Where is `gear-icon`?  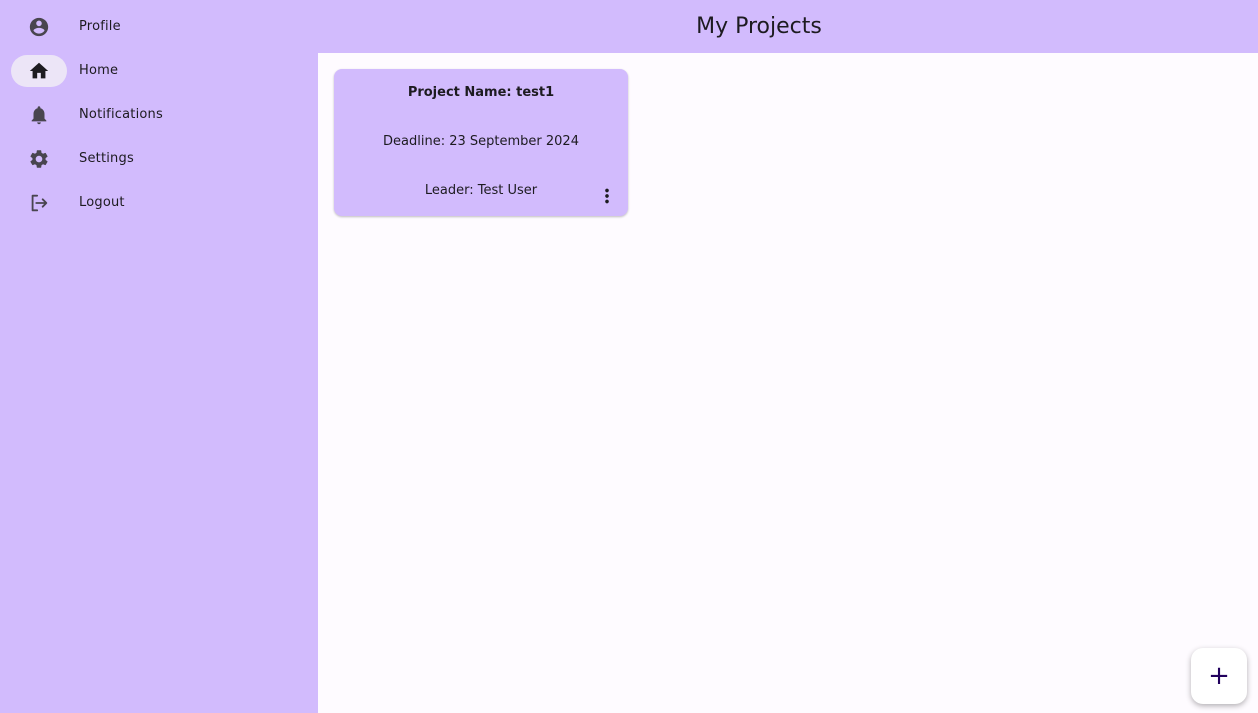 gear-icon is located at coordinates (39, 159).